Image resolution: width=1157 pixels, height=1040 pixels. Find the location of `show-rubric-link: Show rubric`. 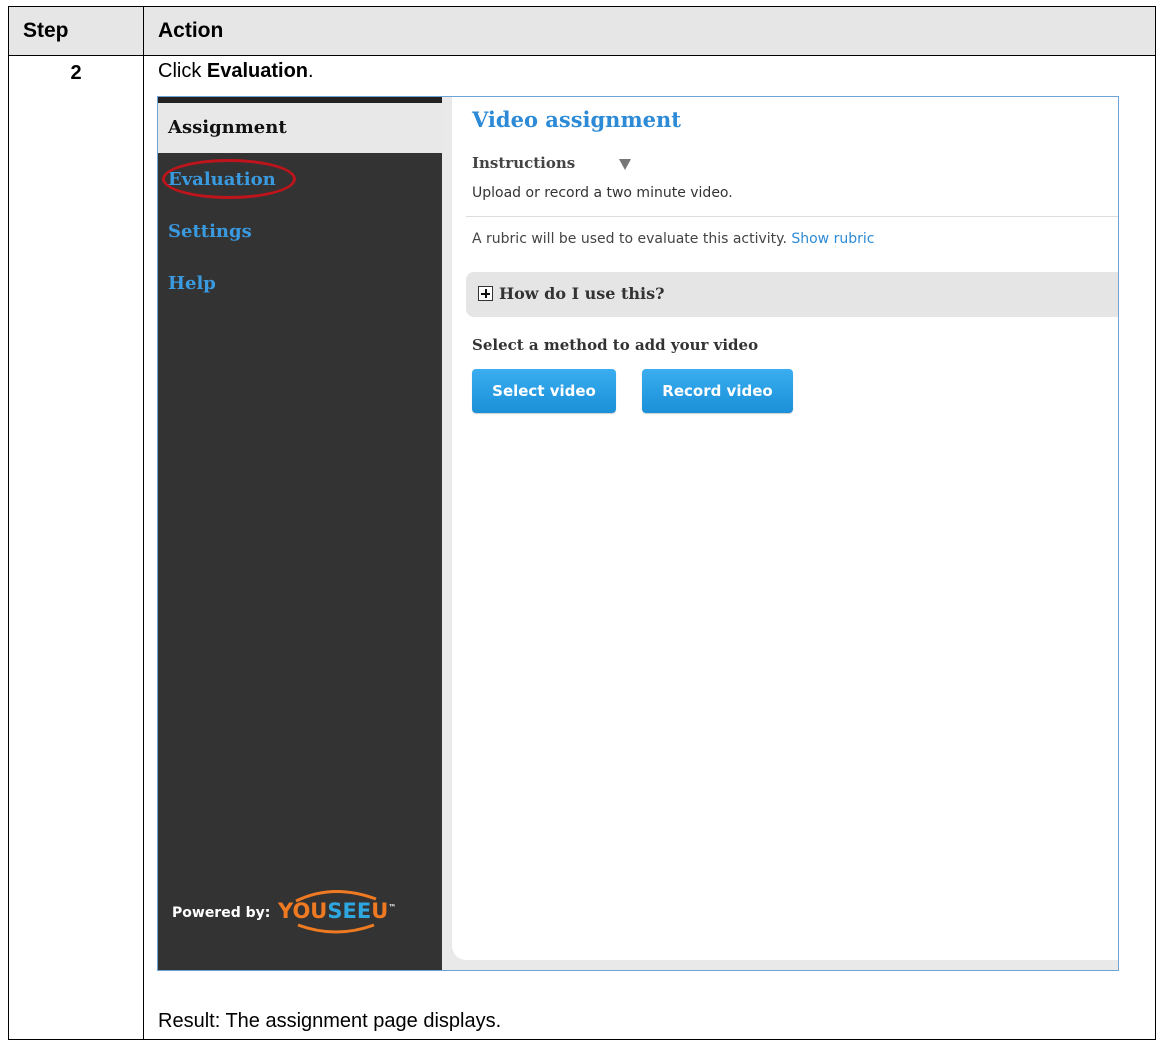

show-rubric-link: Show rubric is located at coordinates (832, 239).